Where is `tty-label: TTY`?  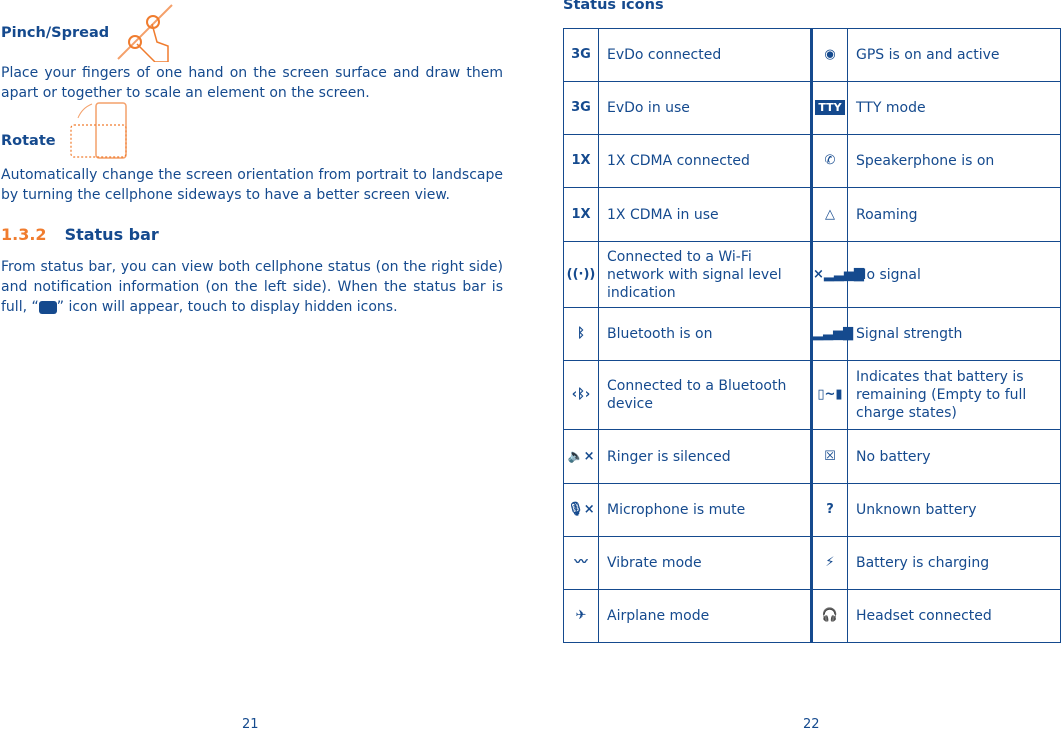 tty-label: TTY is located at coordinates (830, 107).